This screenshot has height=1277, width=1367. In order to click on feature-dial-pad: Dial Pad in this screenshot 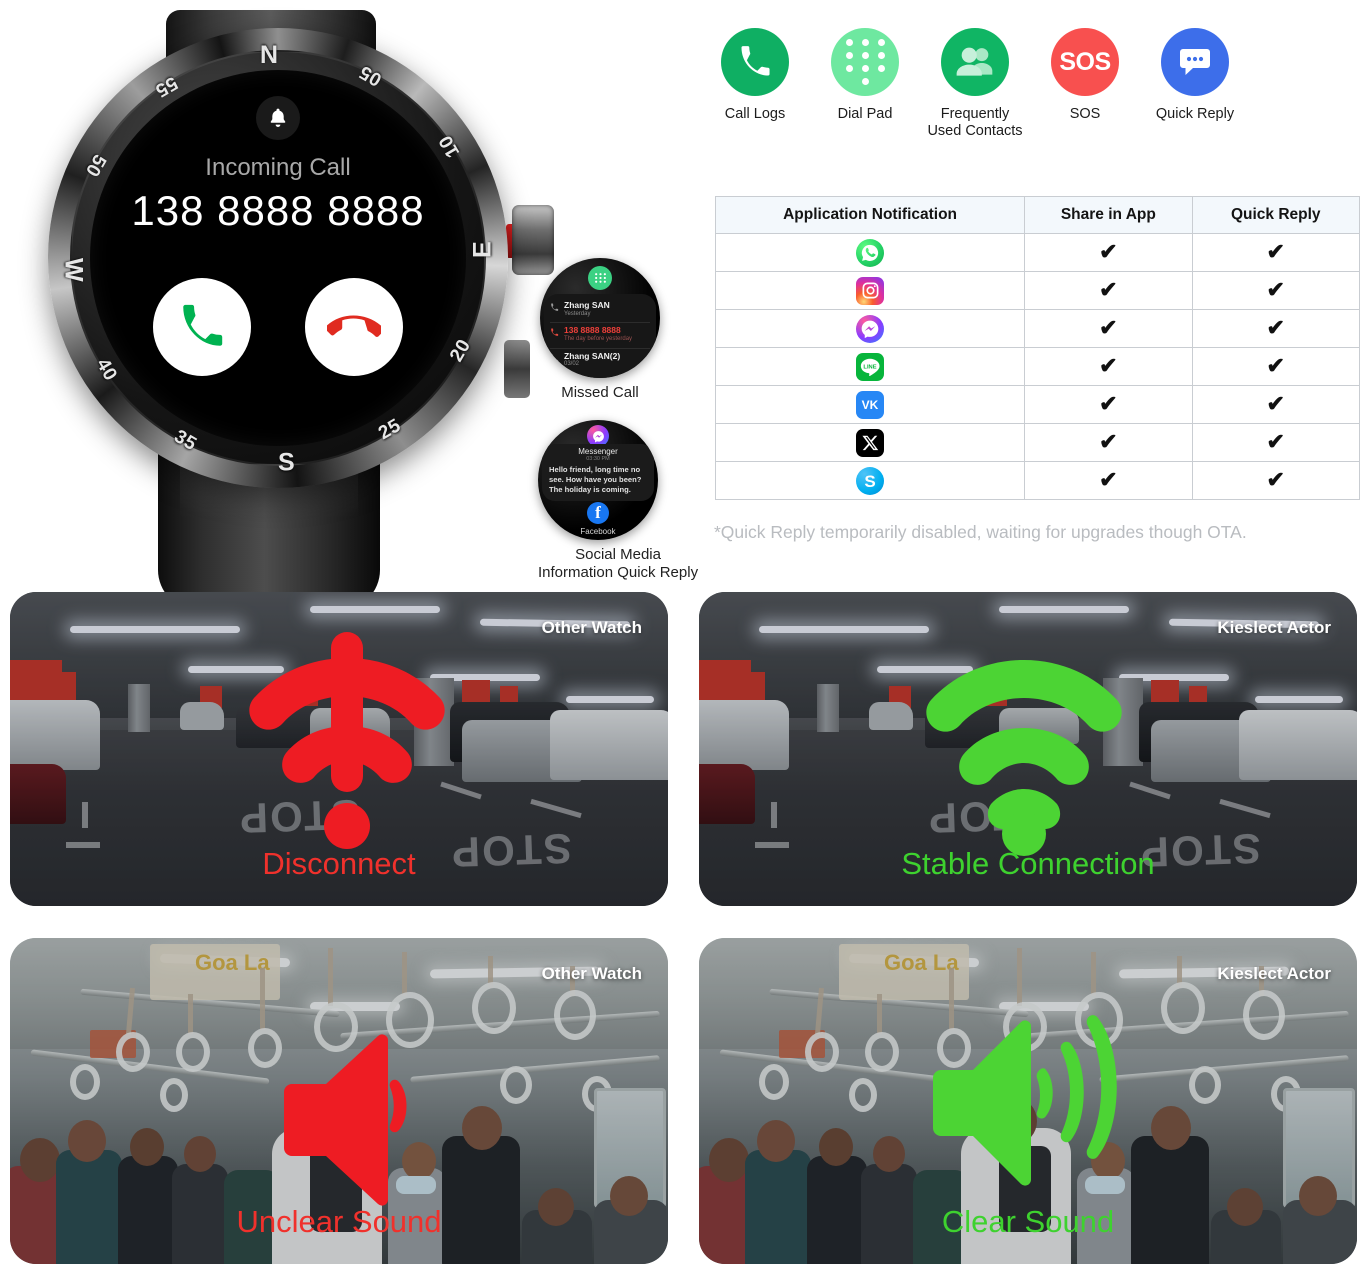, I will do `click(865, 84)`.